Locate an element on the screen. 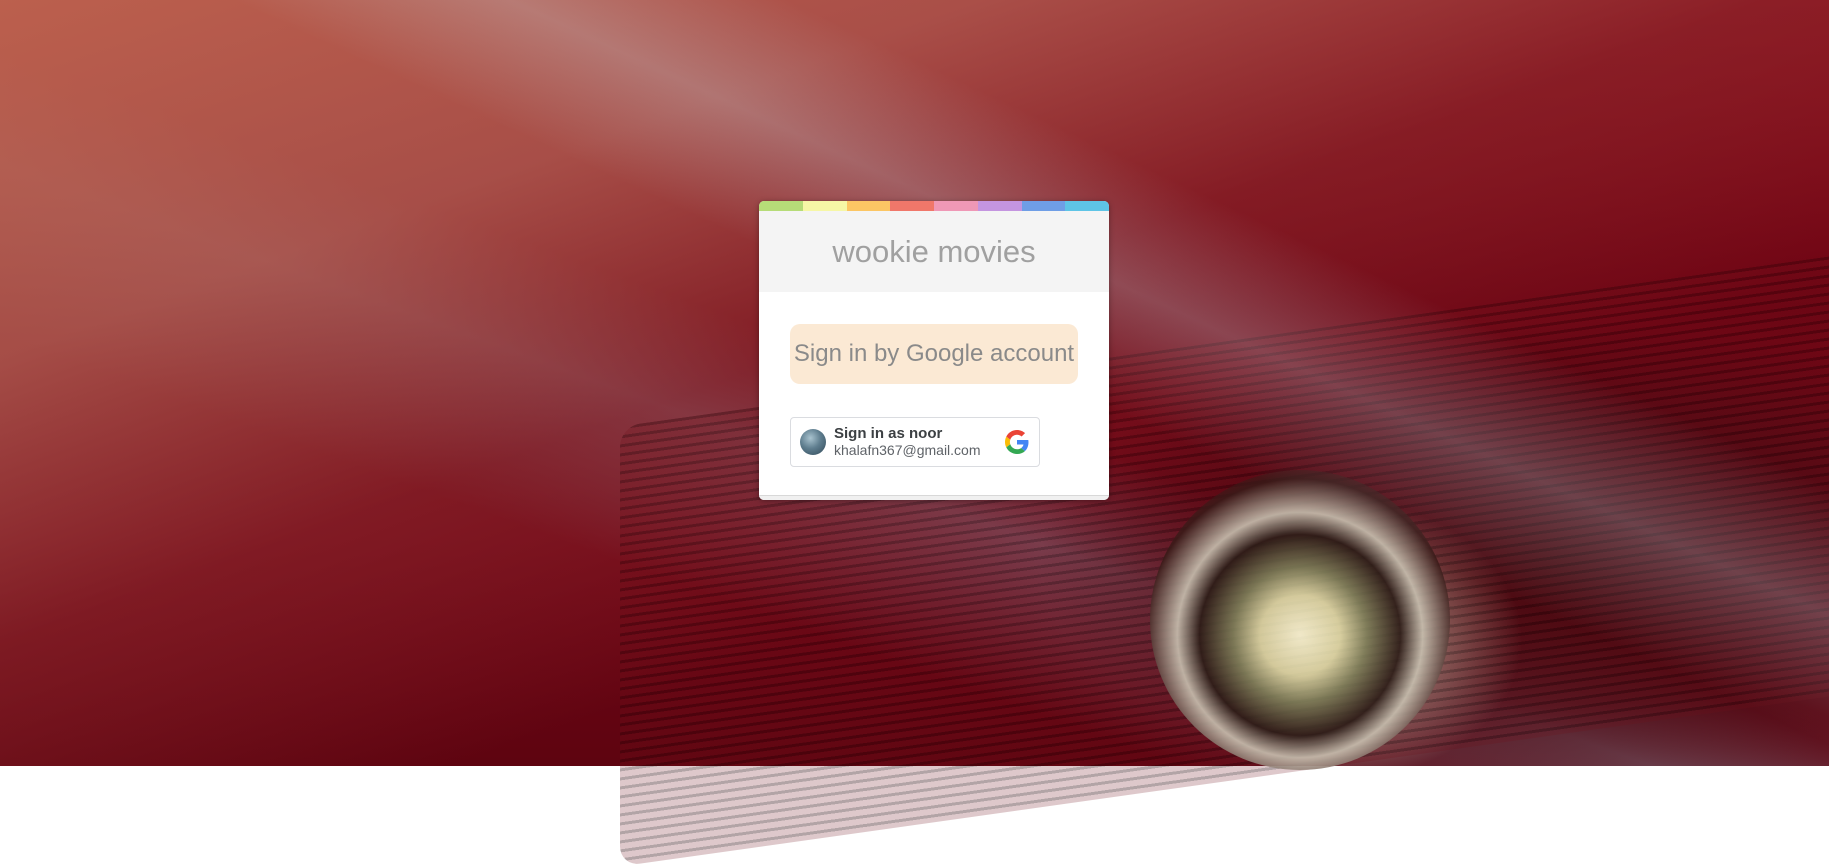  google-signin-button: Sign in by Google account is located at coordinates (934, 354).